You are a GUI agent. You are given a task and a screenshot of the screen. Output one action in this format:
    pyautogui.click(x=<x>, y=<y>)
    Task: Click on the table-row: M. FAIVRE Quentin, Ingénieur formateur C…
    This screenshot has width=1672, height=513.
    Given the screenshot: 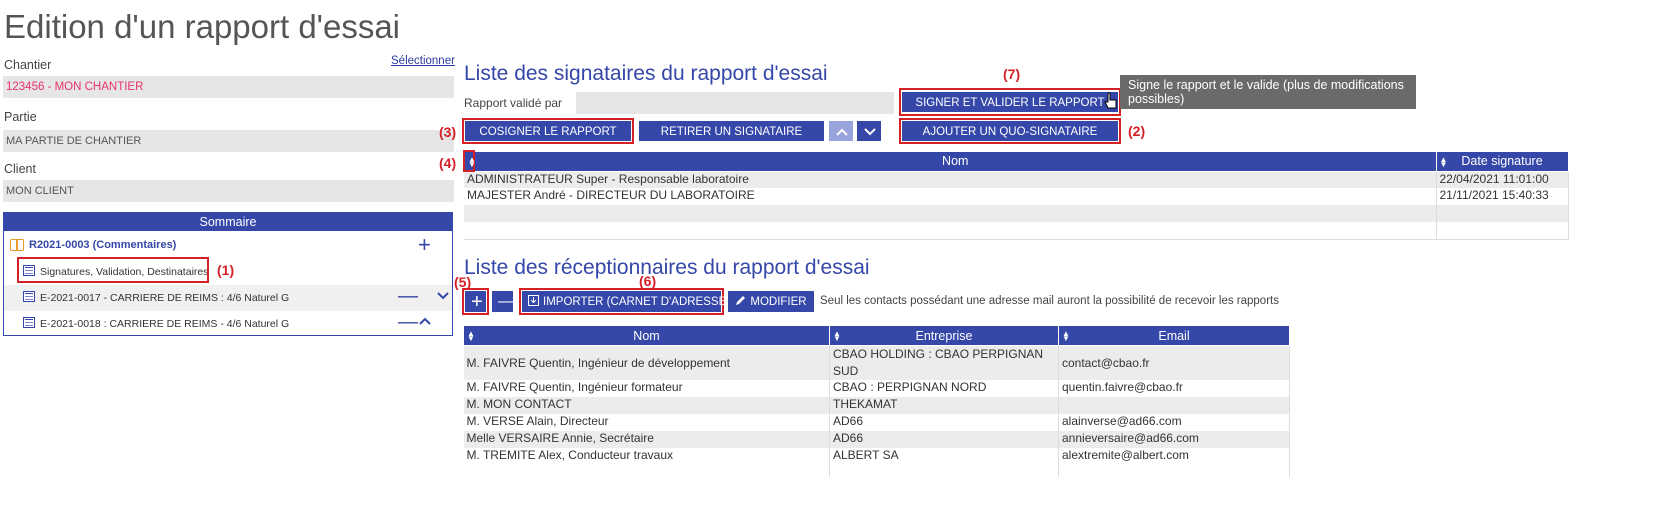 What is the action you would take?
    pyautogui.click(x=876, y=388)
    